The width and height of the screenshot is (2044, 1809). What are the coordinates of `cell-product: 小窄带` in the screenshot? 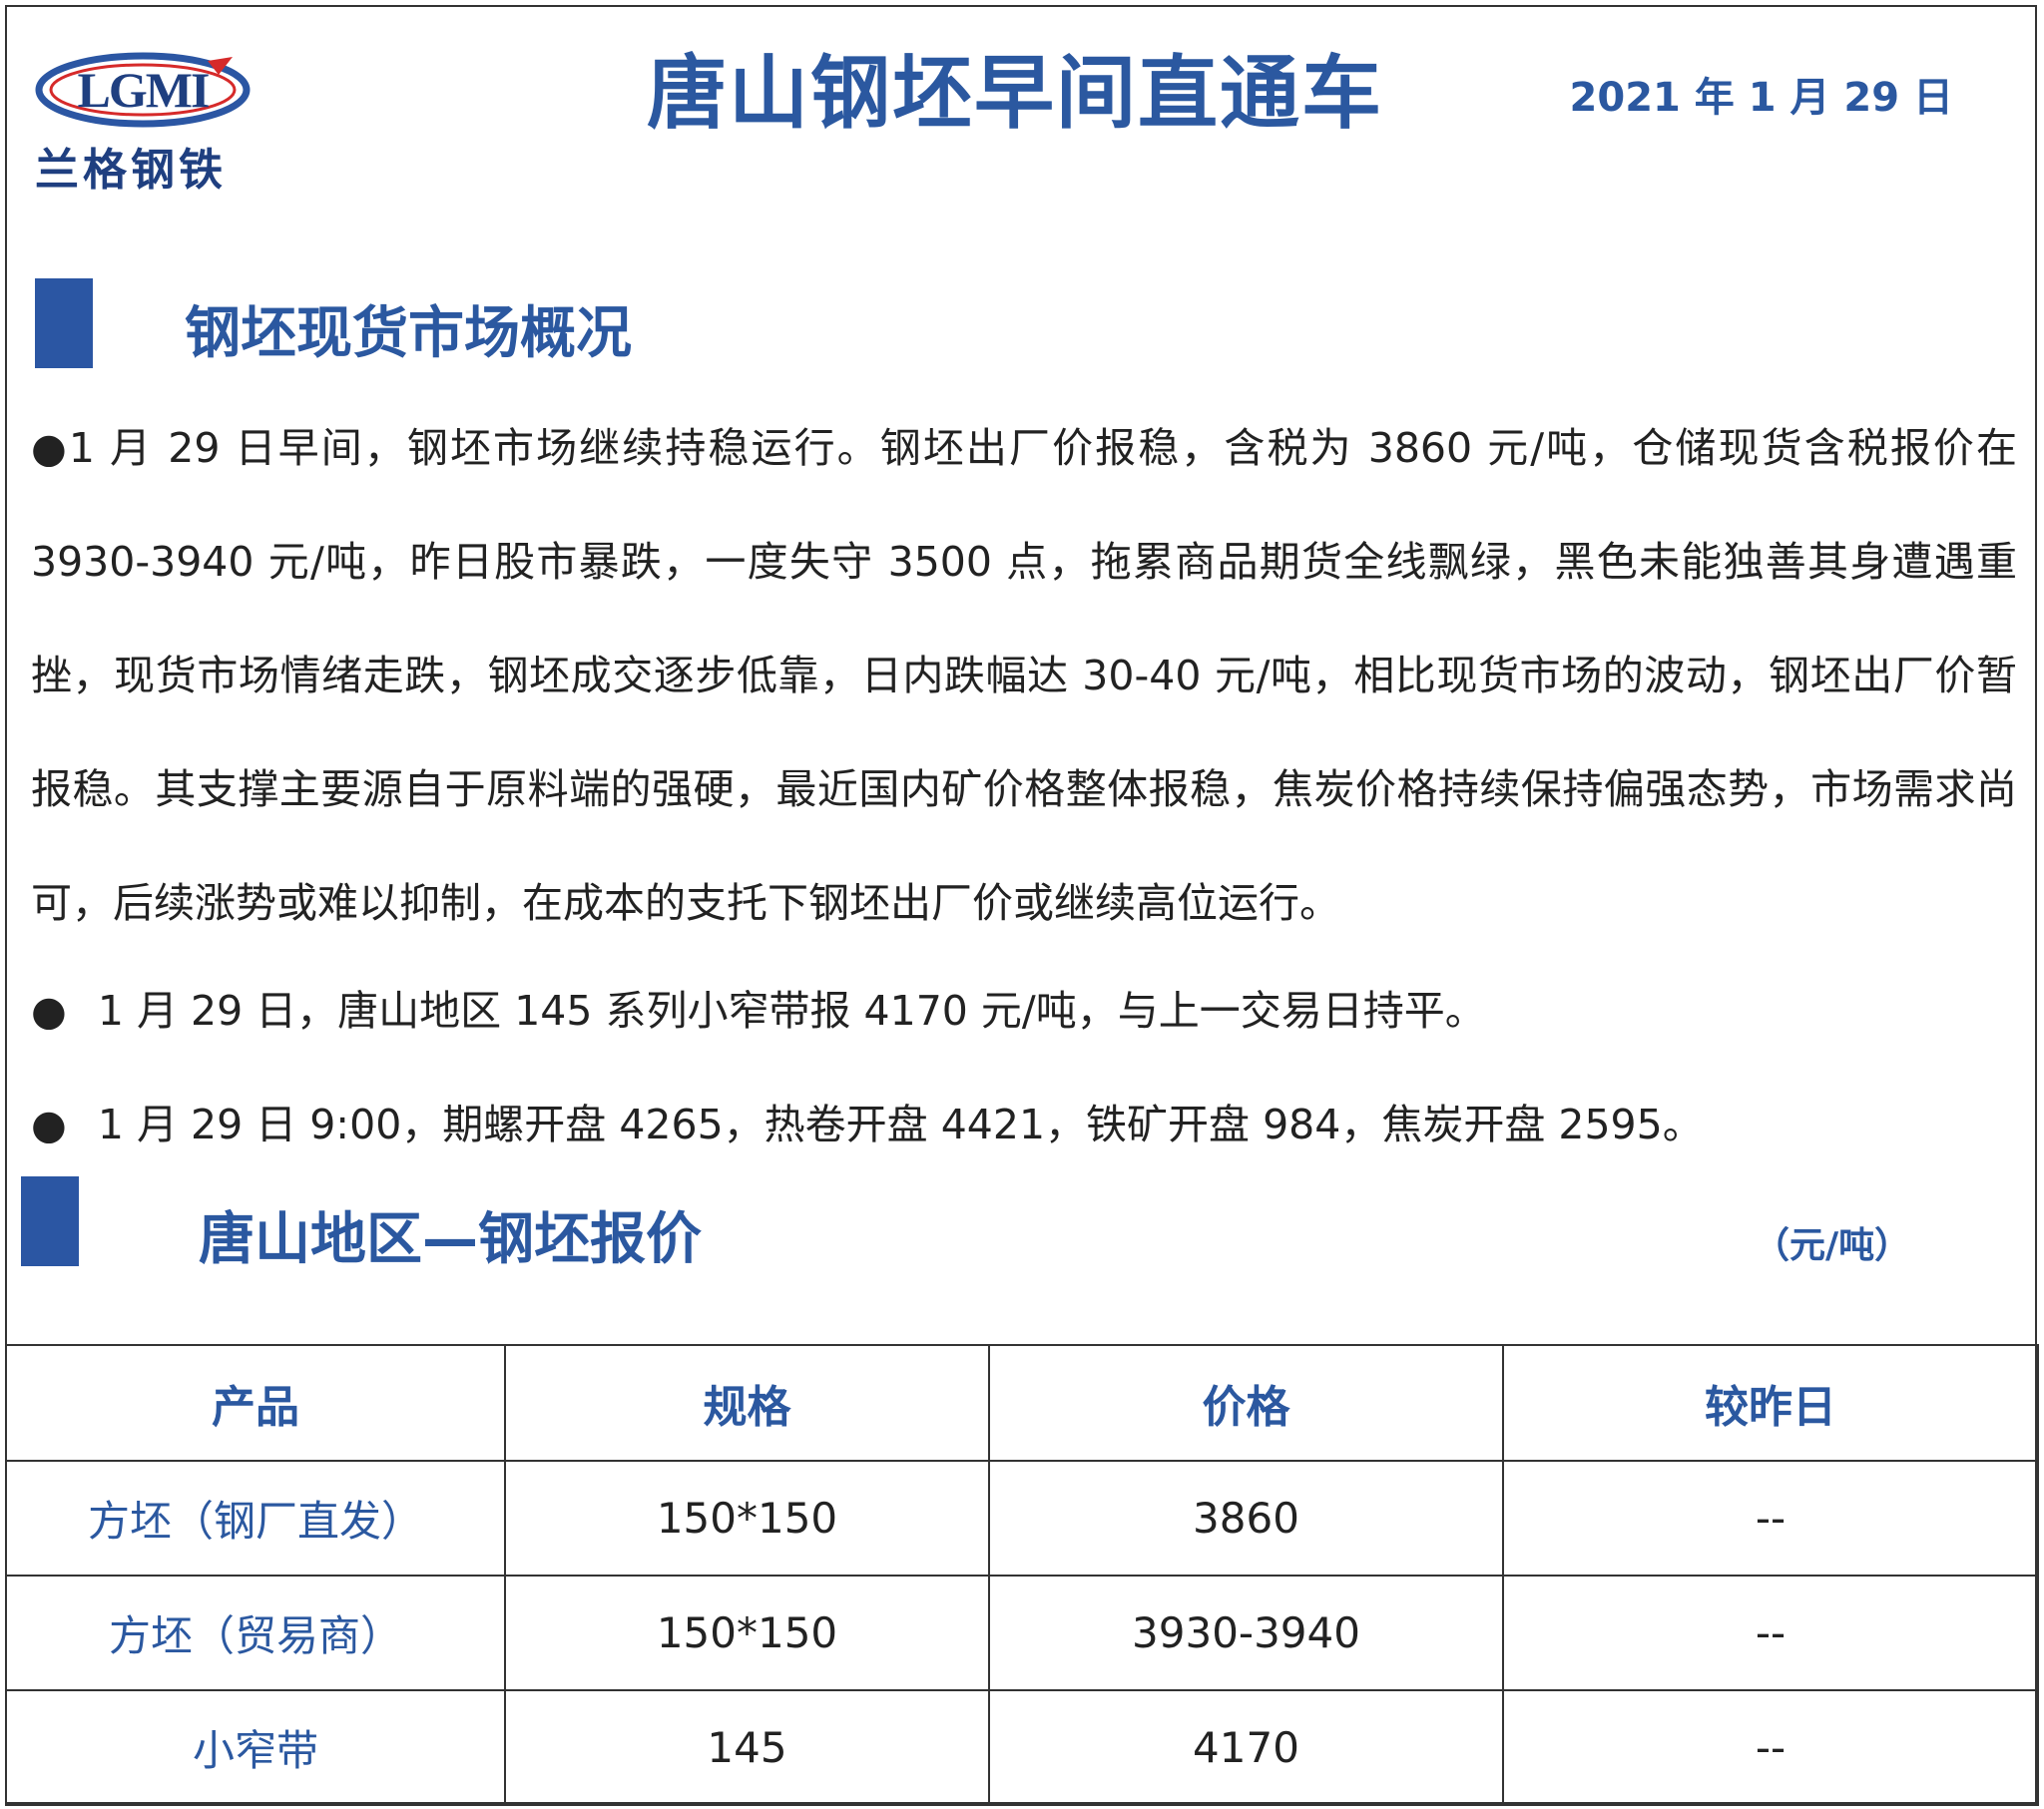 It's located at (255, 1747).